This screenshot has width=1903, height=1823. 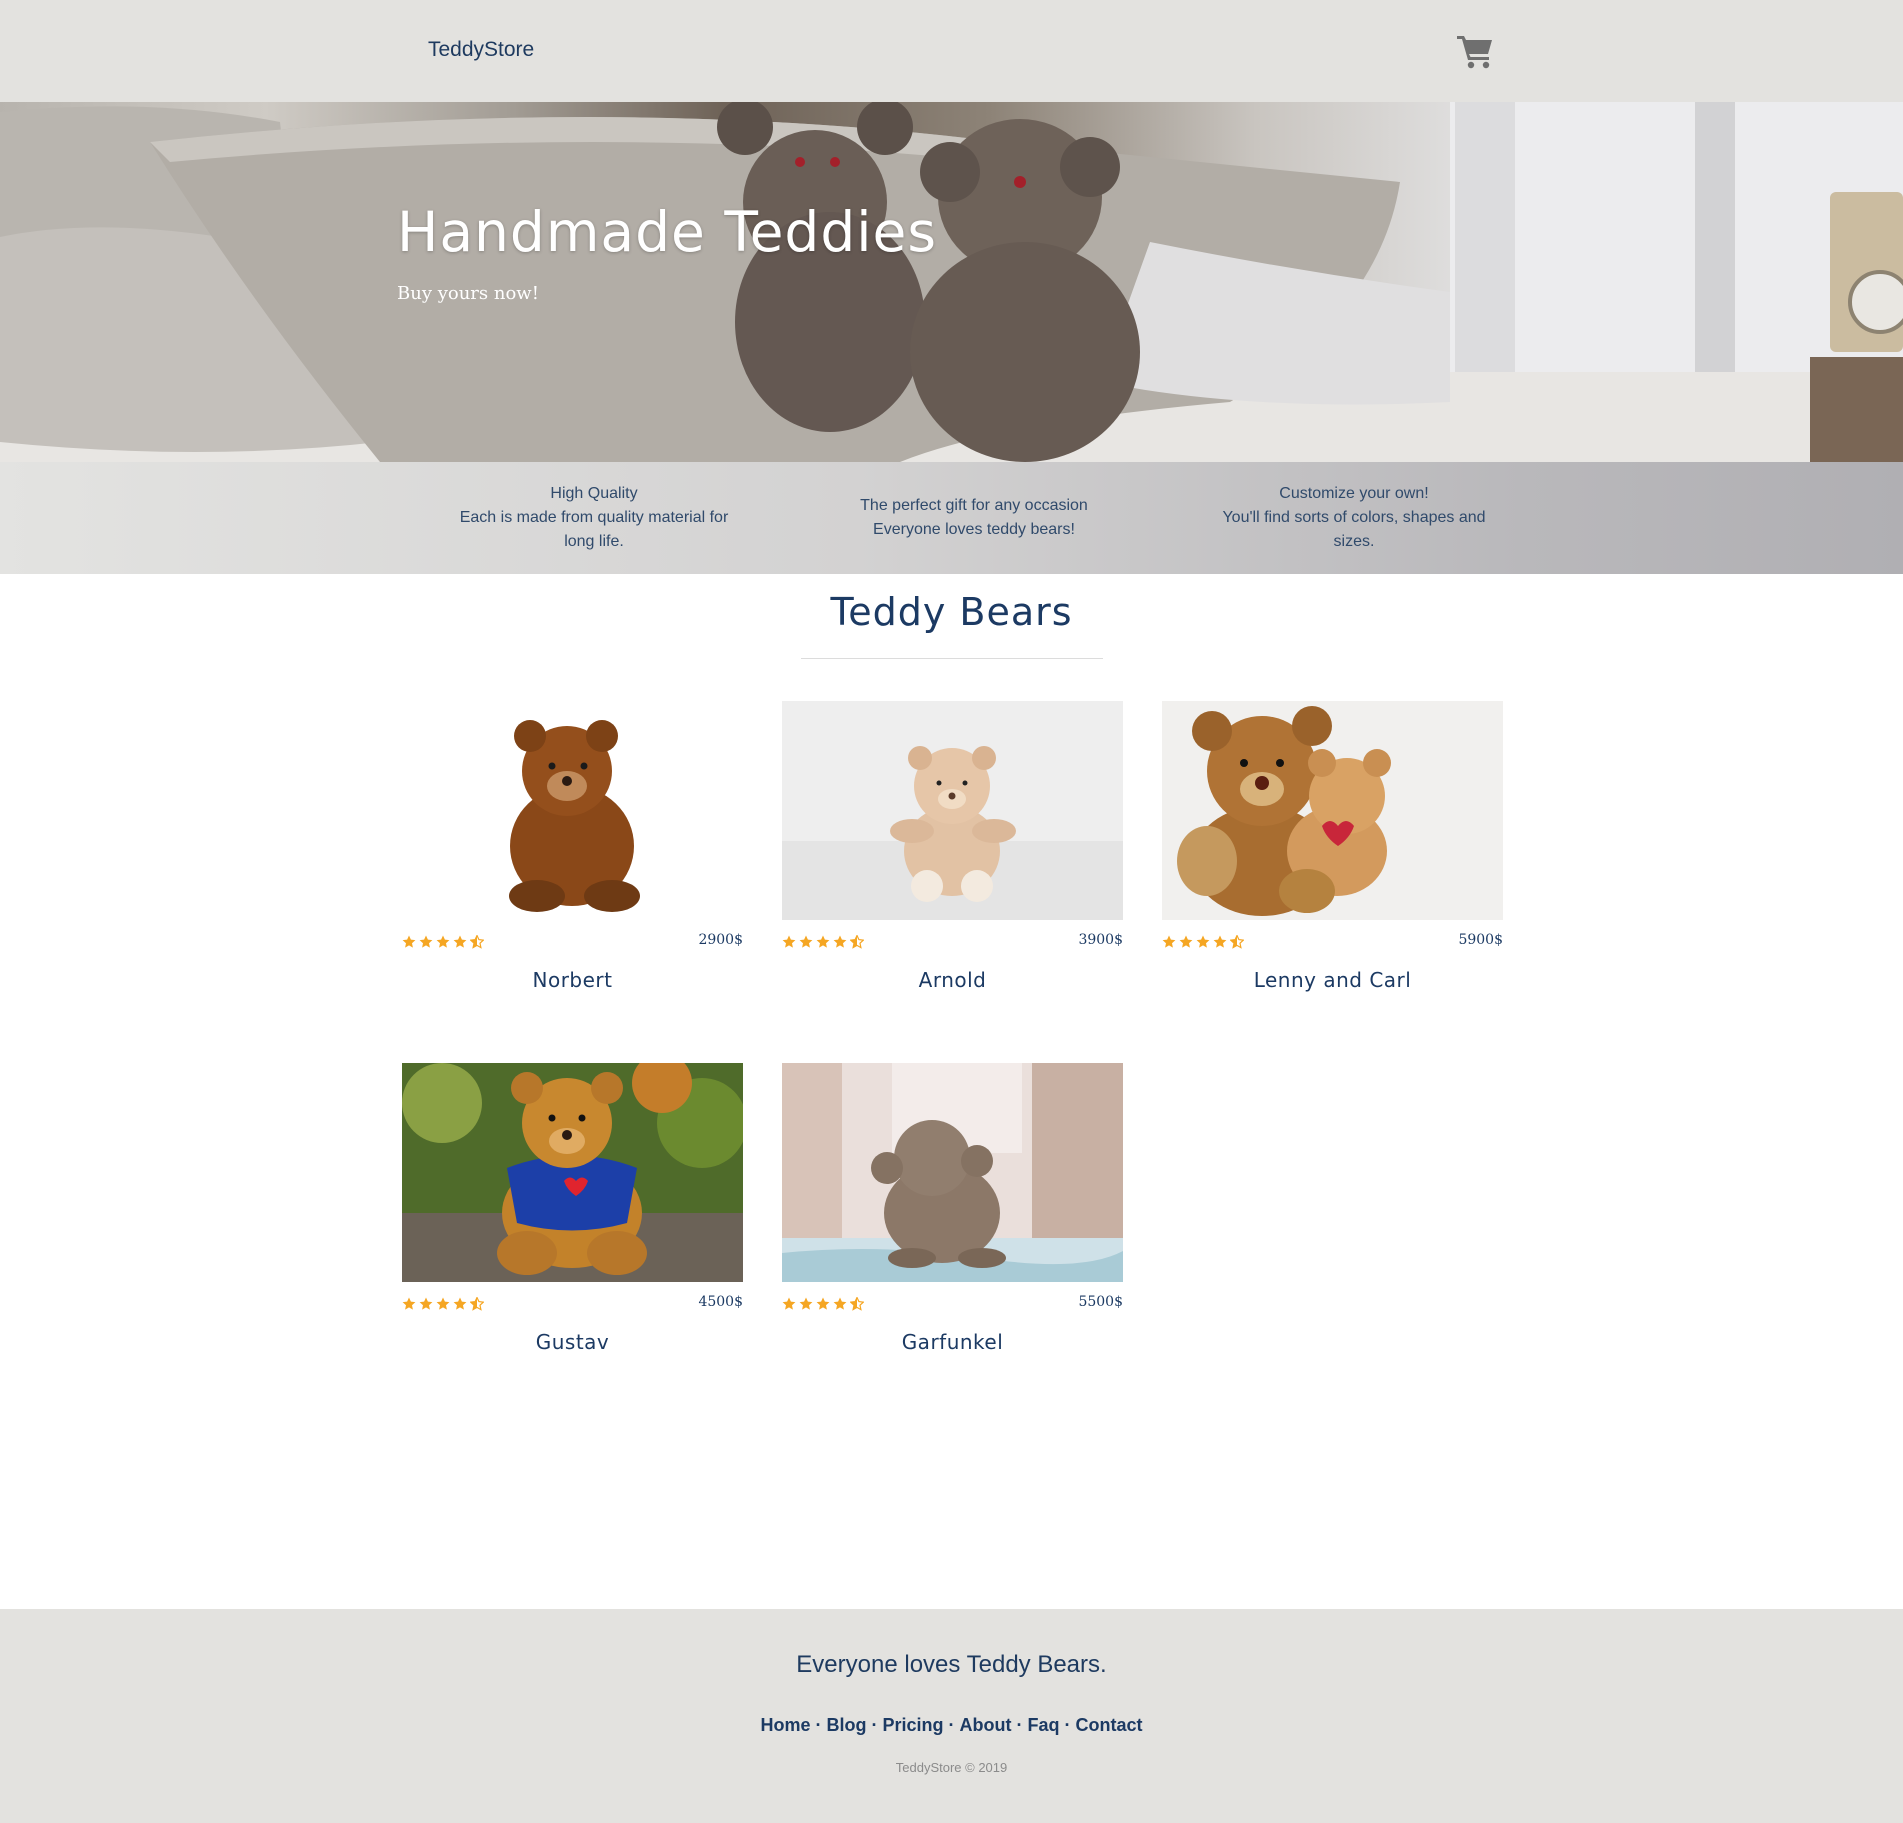 What do you see at coordinates (481, 50) in the screenshot?
I see `brand-link: TeddyStore` at bounding box center [481, 50].